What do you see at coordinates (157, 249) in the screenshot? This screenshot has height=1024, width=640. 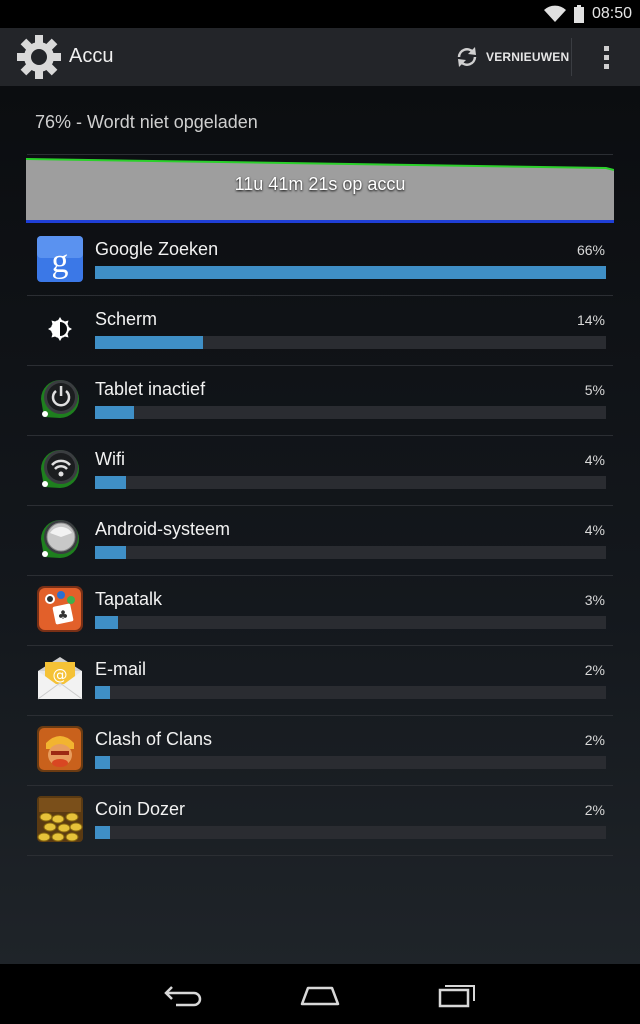 I see `app-name: Google Zoeken` at bounding box center [157, 249].